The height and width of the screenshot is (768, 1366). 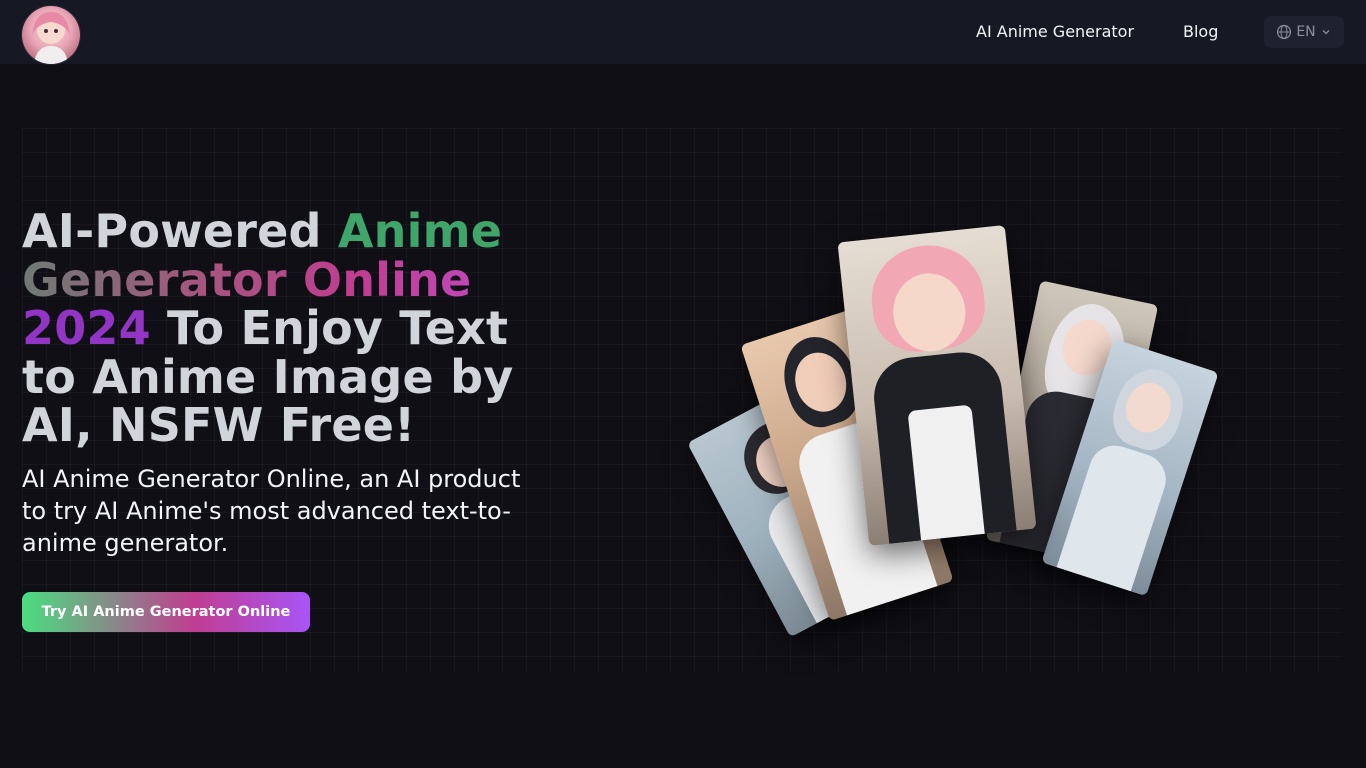 I want to click on logo-illustration, so click(x=51, y=38).